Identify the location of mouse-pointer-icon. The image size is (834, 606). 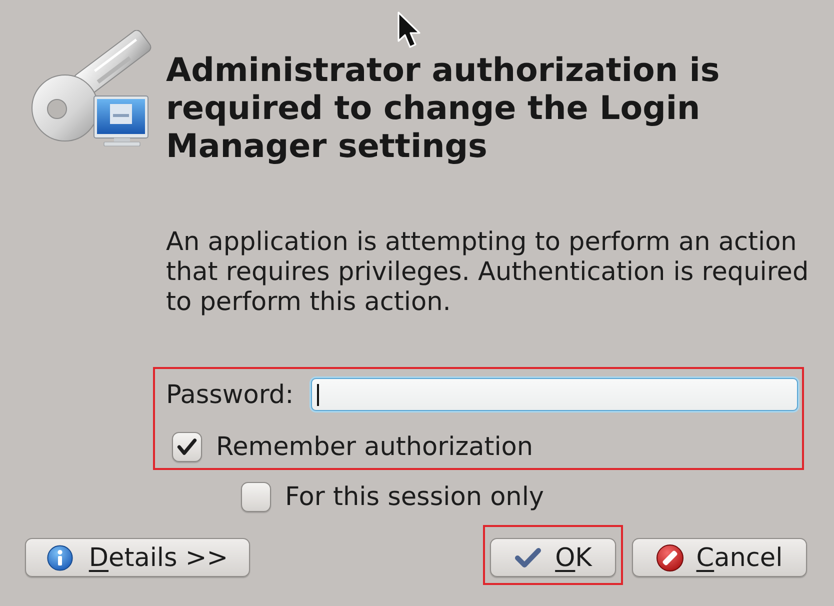
(409, 30).